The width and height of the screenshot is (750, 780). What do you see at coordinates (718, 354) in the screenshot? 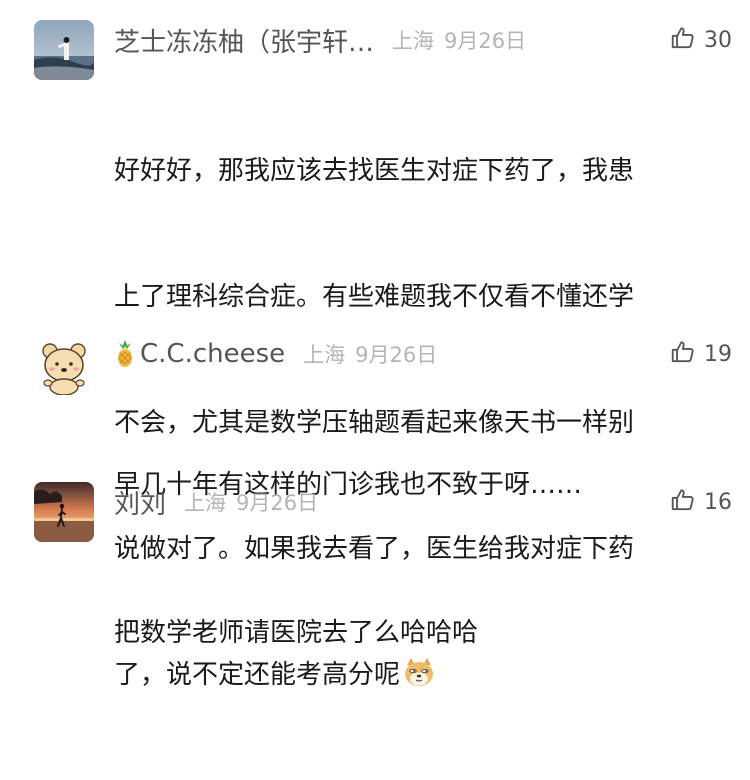
I see `like-count: 19` at bounding box center [718, 354].